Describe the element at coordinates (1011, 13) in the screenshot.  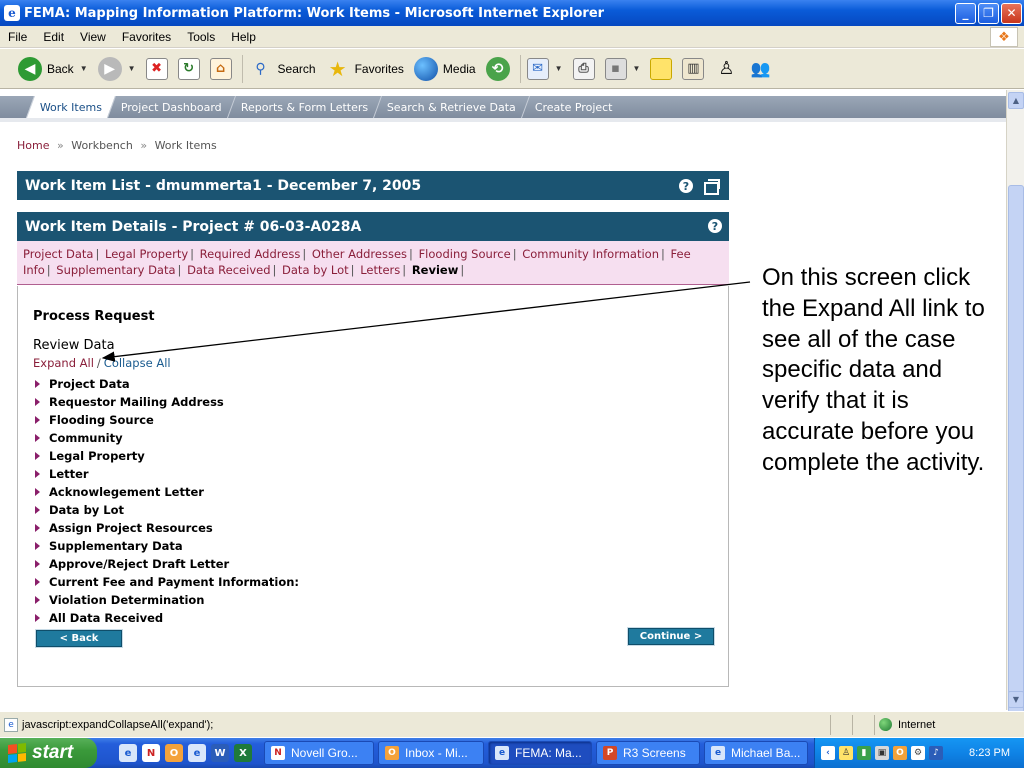
I see `close-button: ✕` at that location.